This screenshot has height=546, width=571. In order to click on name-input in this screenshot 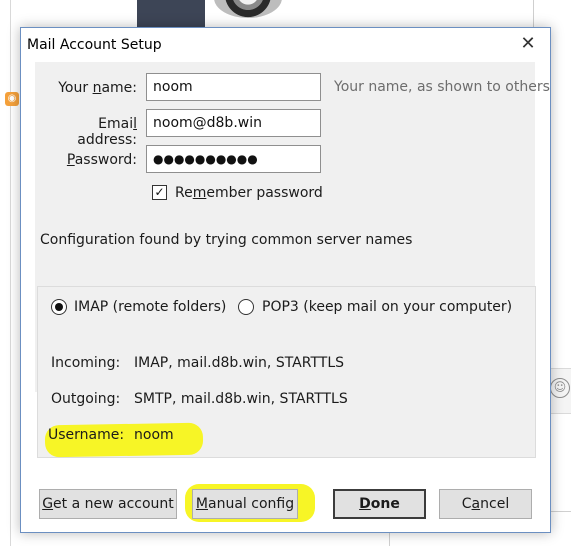, I will do `click(233, 87)`.